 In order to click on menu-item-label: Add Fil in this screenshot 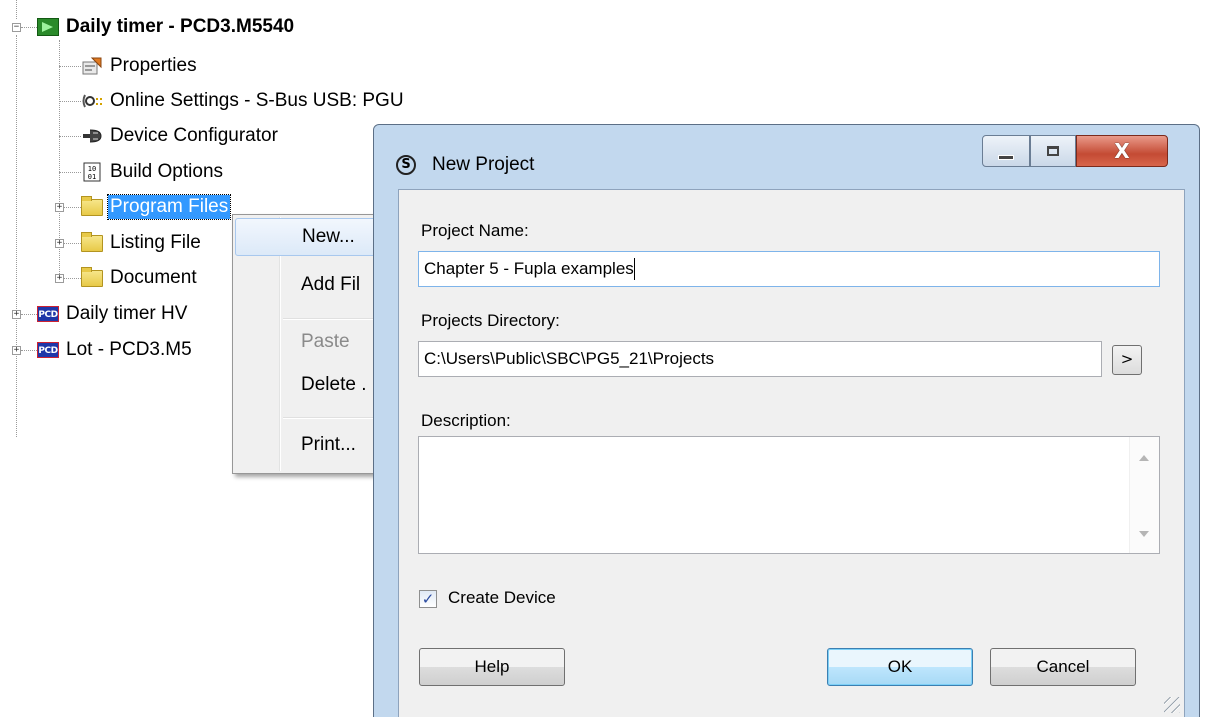, I will do `click(331, 284)`.